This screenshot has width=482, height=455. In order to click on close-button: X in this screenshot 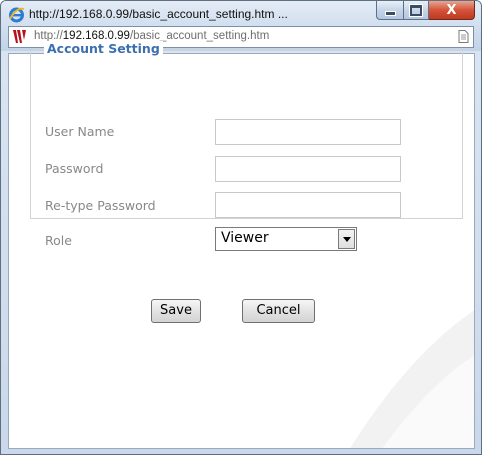, I will do `click(452, 10)`.